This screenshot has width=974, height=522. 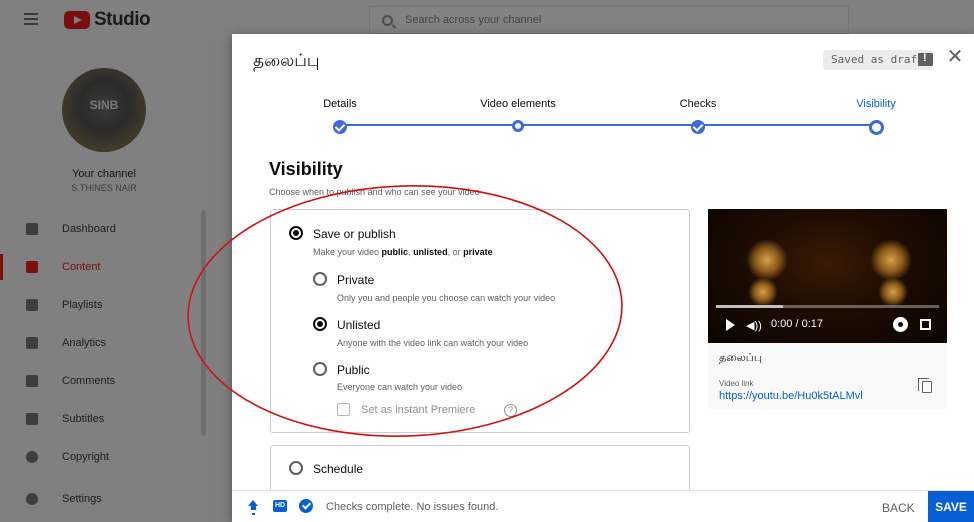 I want to click on sidebar-item-settings: Settings, so click(x=100, y=499).